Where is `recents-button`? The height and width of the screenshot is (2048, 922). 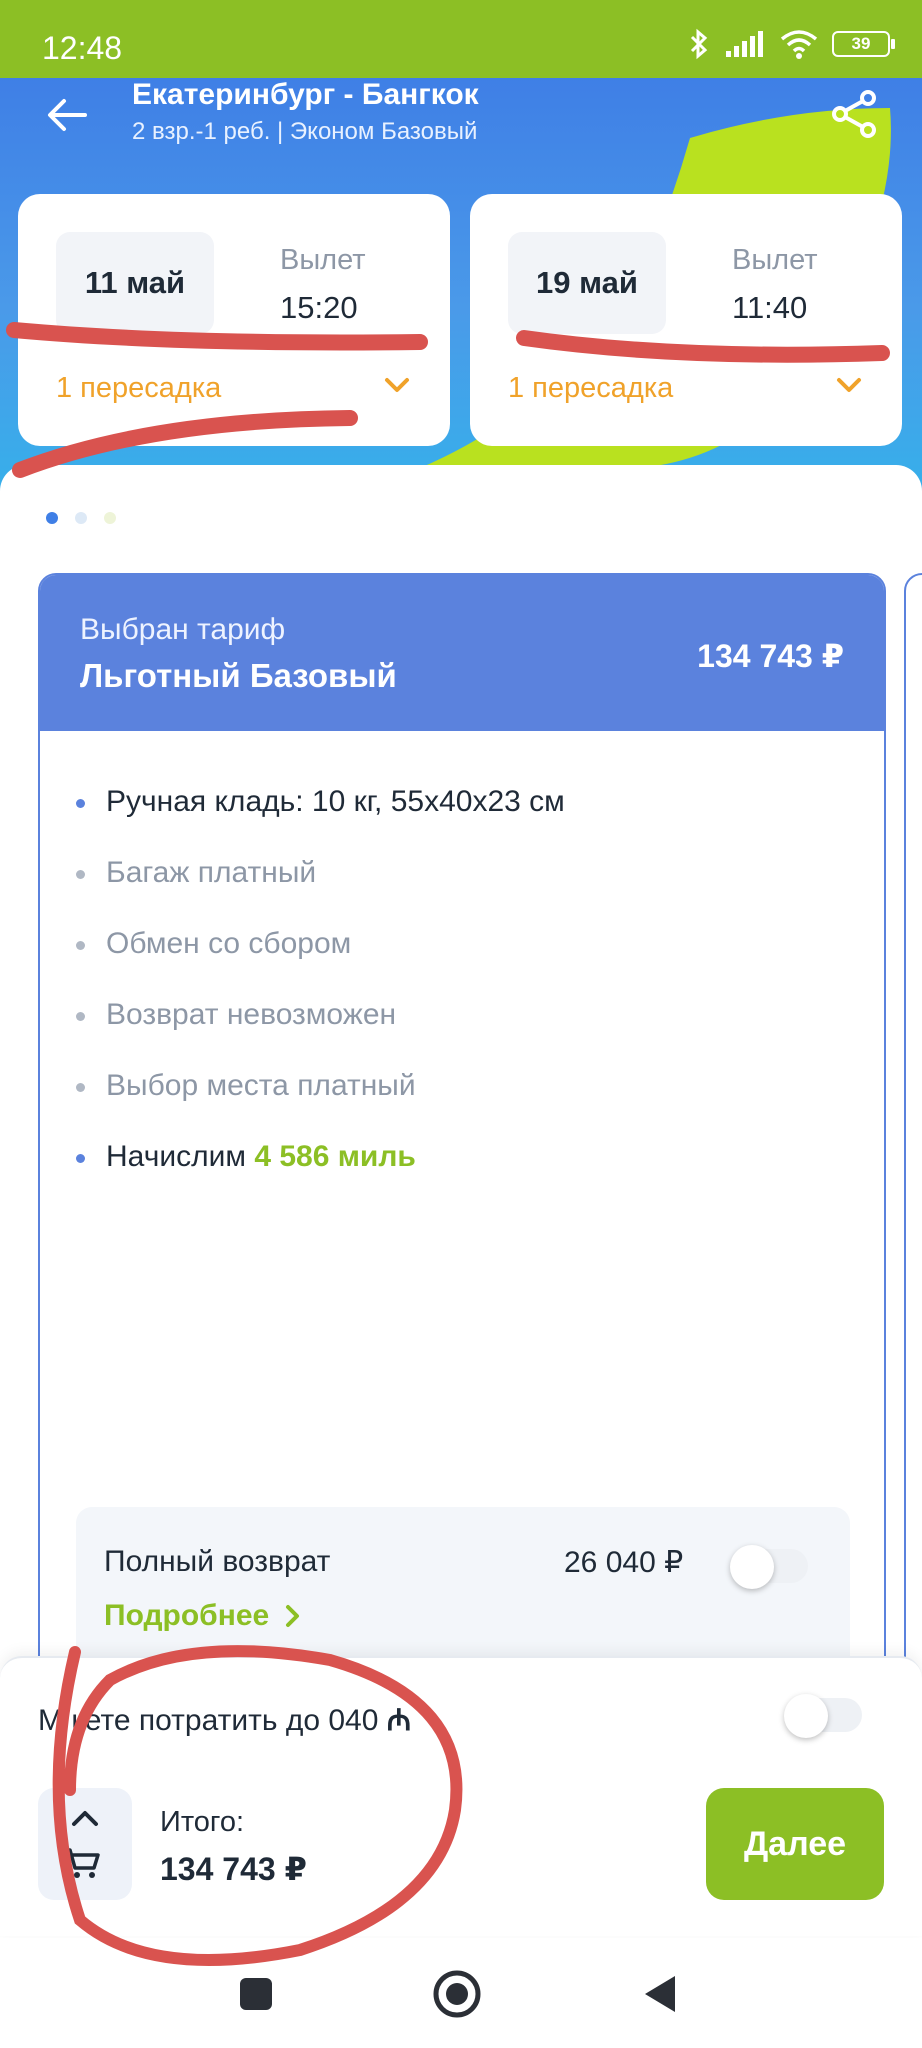
recents-button is located at coordinates (256, 1994).